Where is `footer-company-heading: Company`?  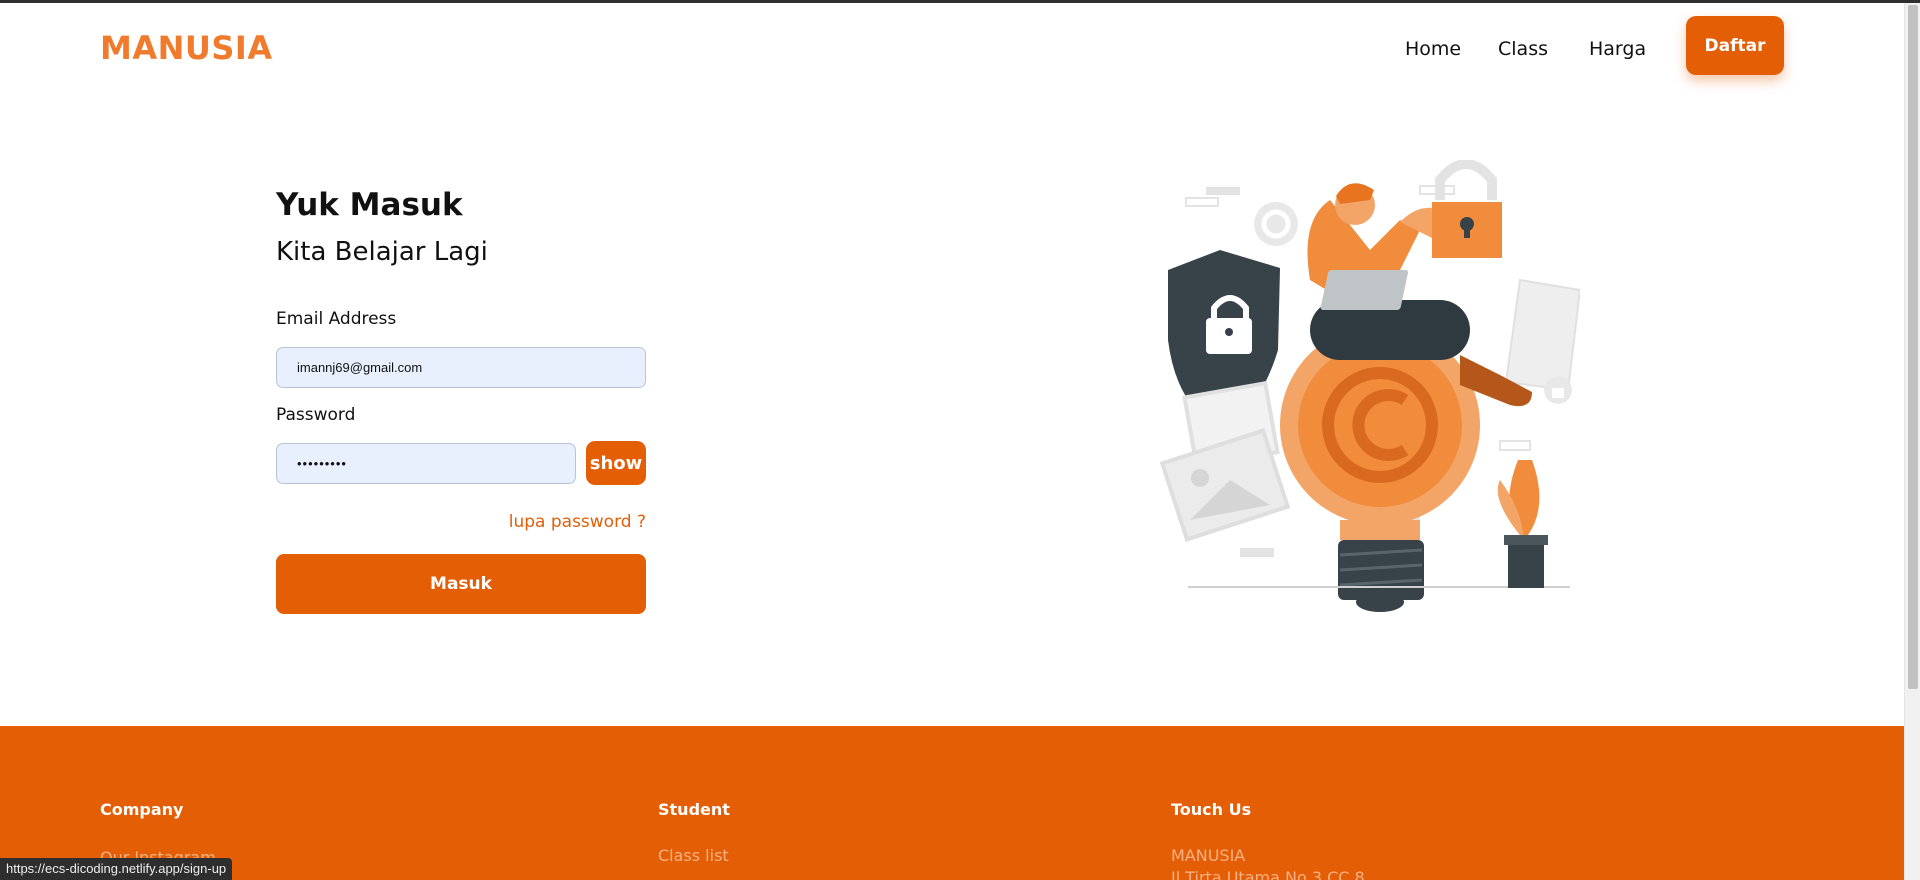 footer-company-heading: Company is located at coordinates (142, 809).